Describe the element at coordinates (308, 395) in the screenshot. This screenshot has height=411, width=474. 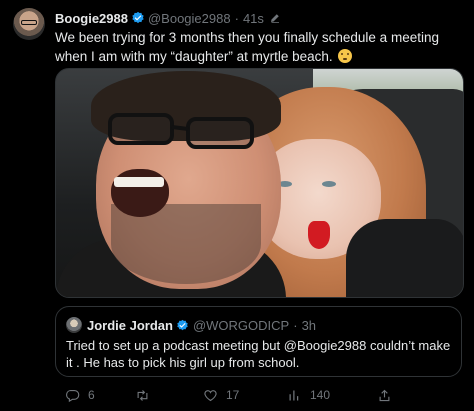
I see `views-button: 140` at that location.